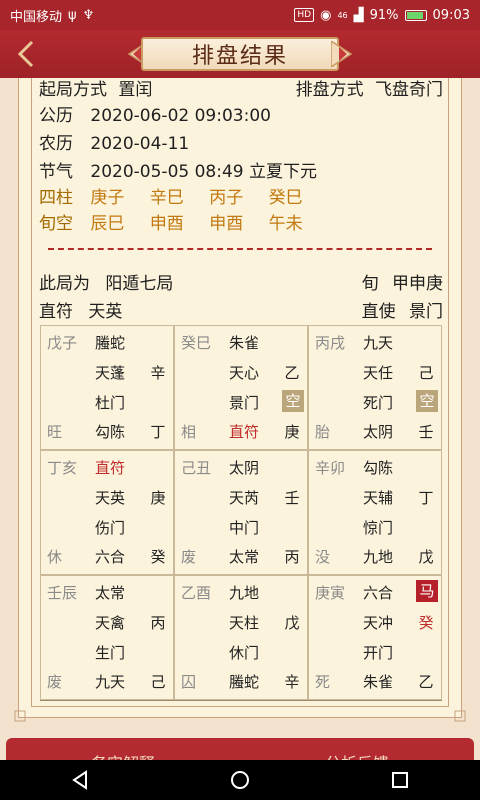 The height and width of the screenshot is (800, 480). What do you see at coordinates (426, 312) in the screenshot?
I see `zhishi-value: 景门` at bounding box center [426, 312].